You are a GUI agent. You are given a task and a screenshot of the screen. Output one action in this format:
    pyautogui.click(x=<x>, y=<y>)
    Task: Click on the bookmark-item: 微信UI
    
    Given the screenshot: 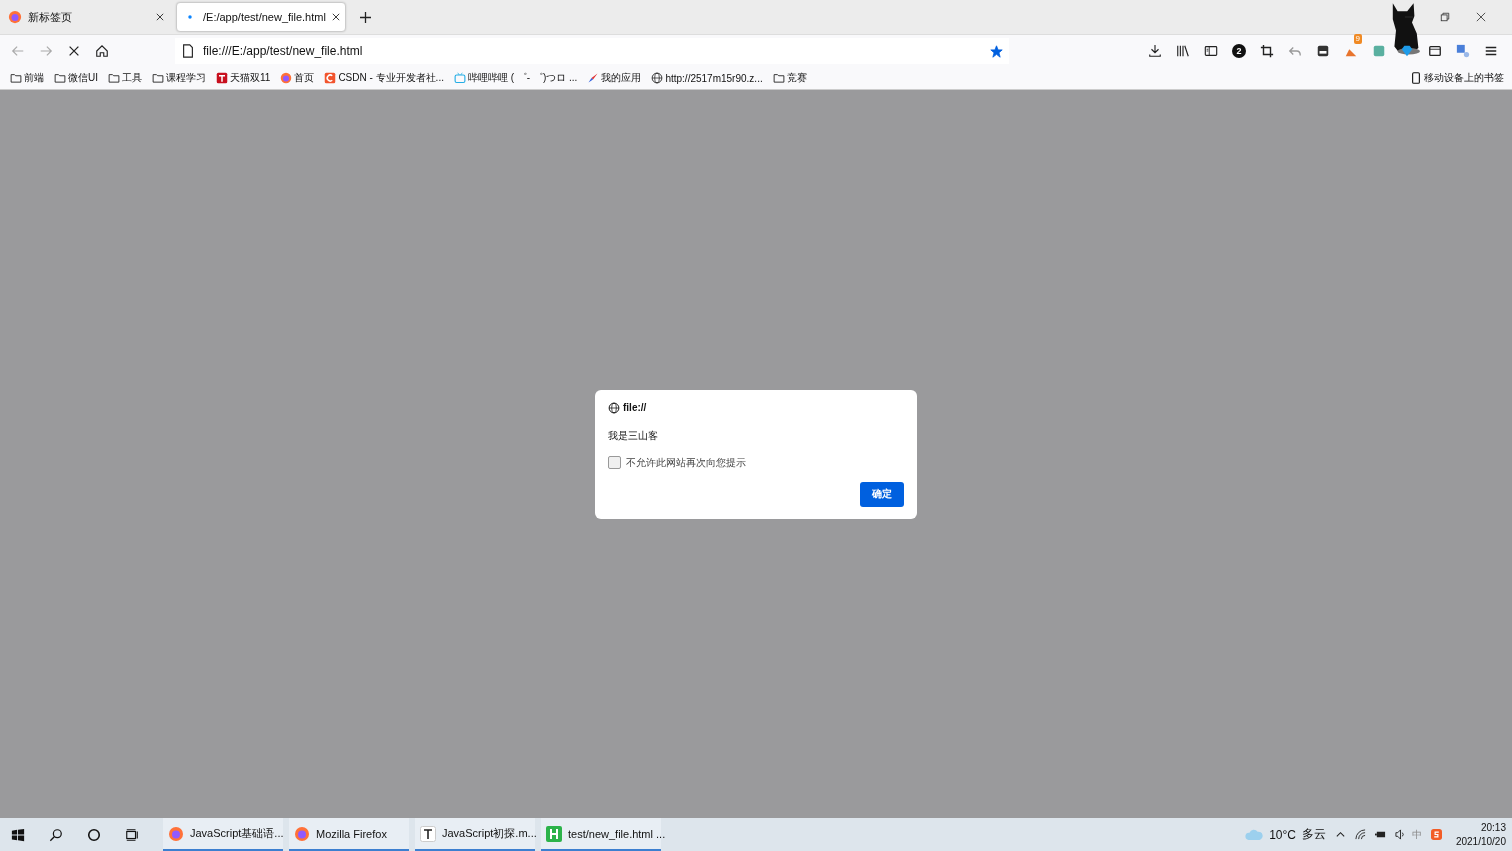 What is the action you would take?
    pyautogui.click(x=76, y=78)
    